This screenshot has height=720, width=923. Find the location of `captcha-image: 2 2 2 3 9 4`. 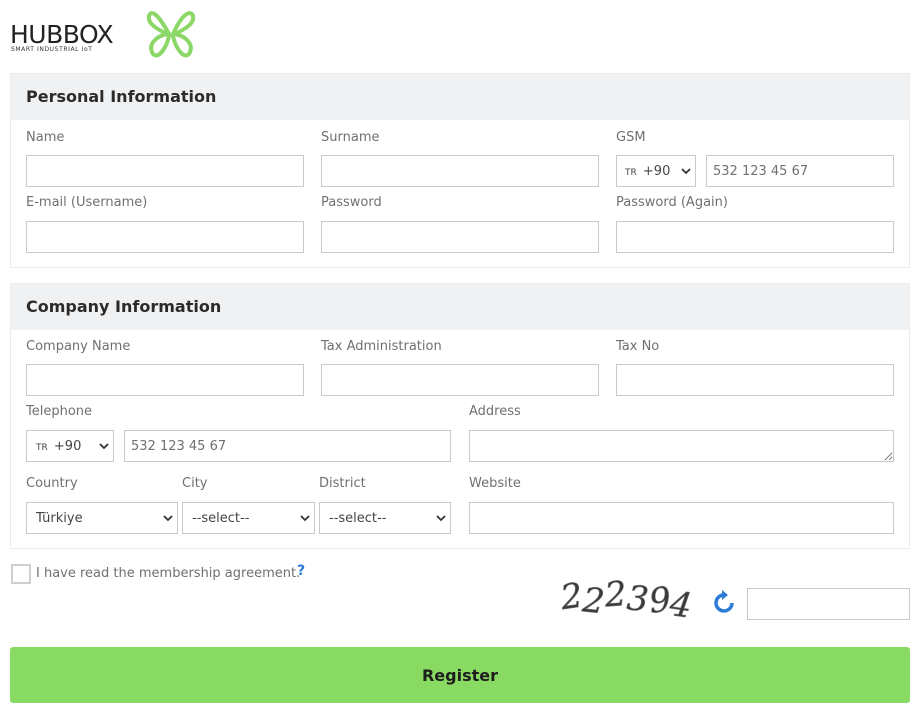

captcha-image: 2 2 2 3 9 4 is located at coordinates (628, 600).